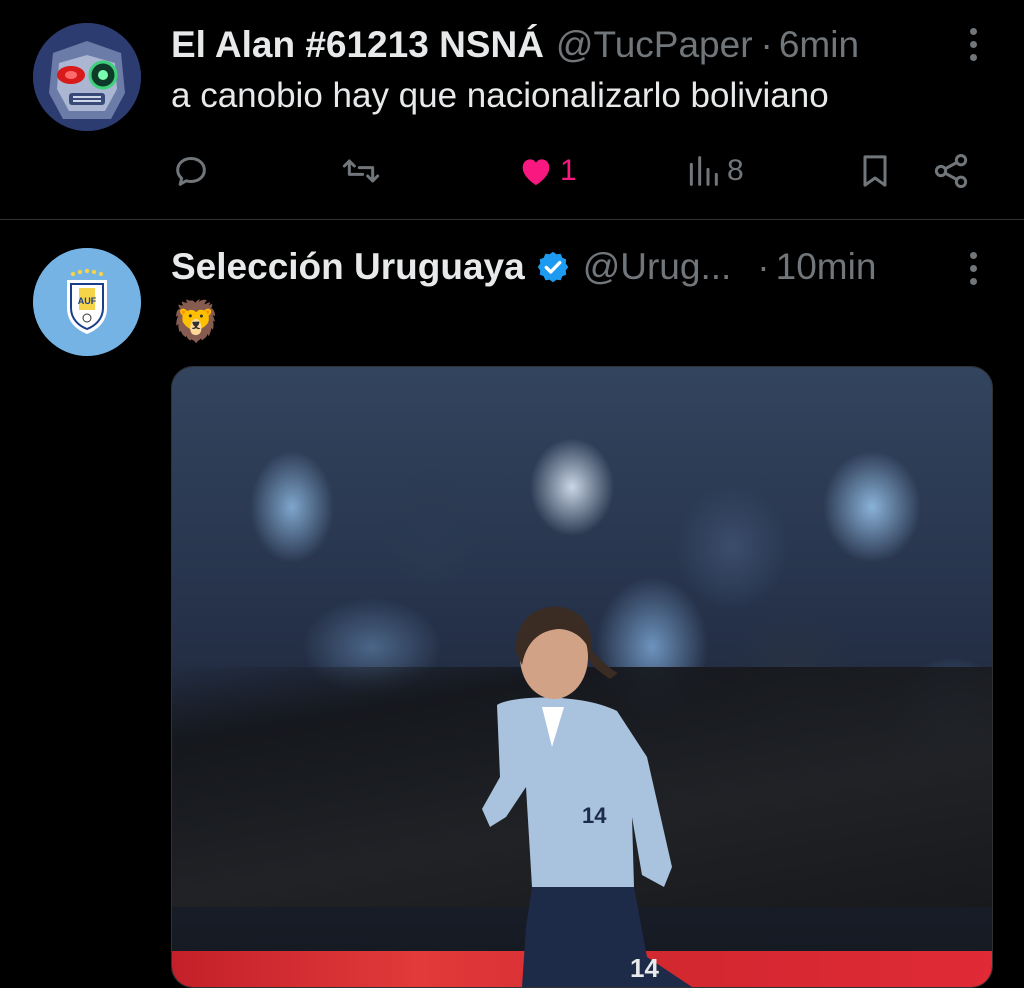  Describe the element at coordinates (644, 968) in the screenshot. I see `photo-shorts-number: 14` at that location.